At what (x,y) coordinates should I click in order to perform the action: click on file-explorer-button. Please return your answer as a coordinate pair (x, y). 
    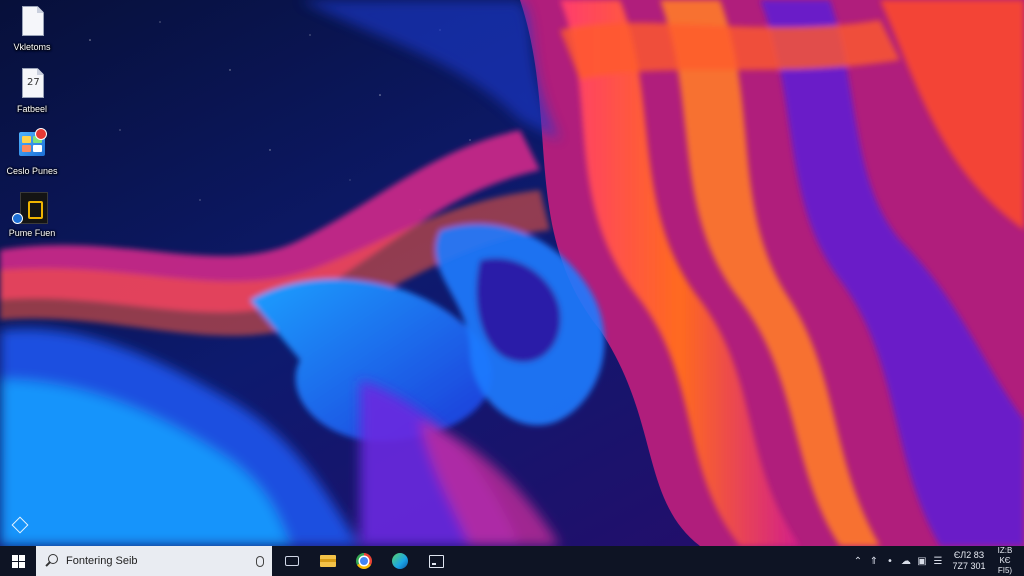
    Looking at the image, I should click on (328, 561).